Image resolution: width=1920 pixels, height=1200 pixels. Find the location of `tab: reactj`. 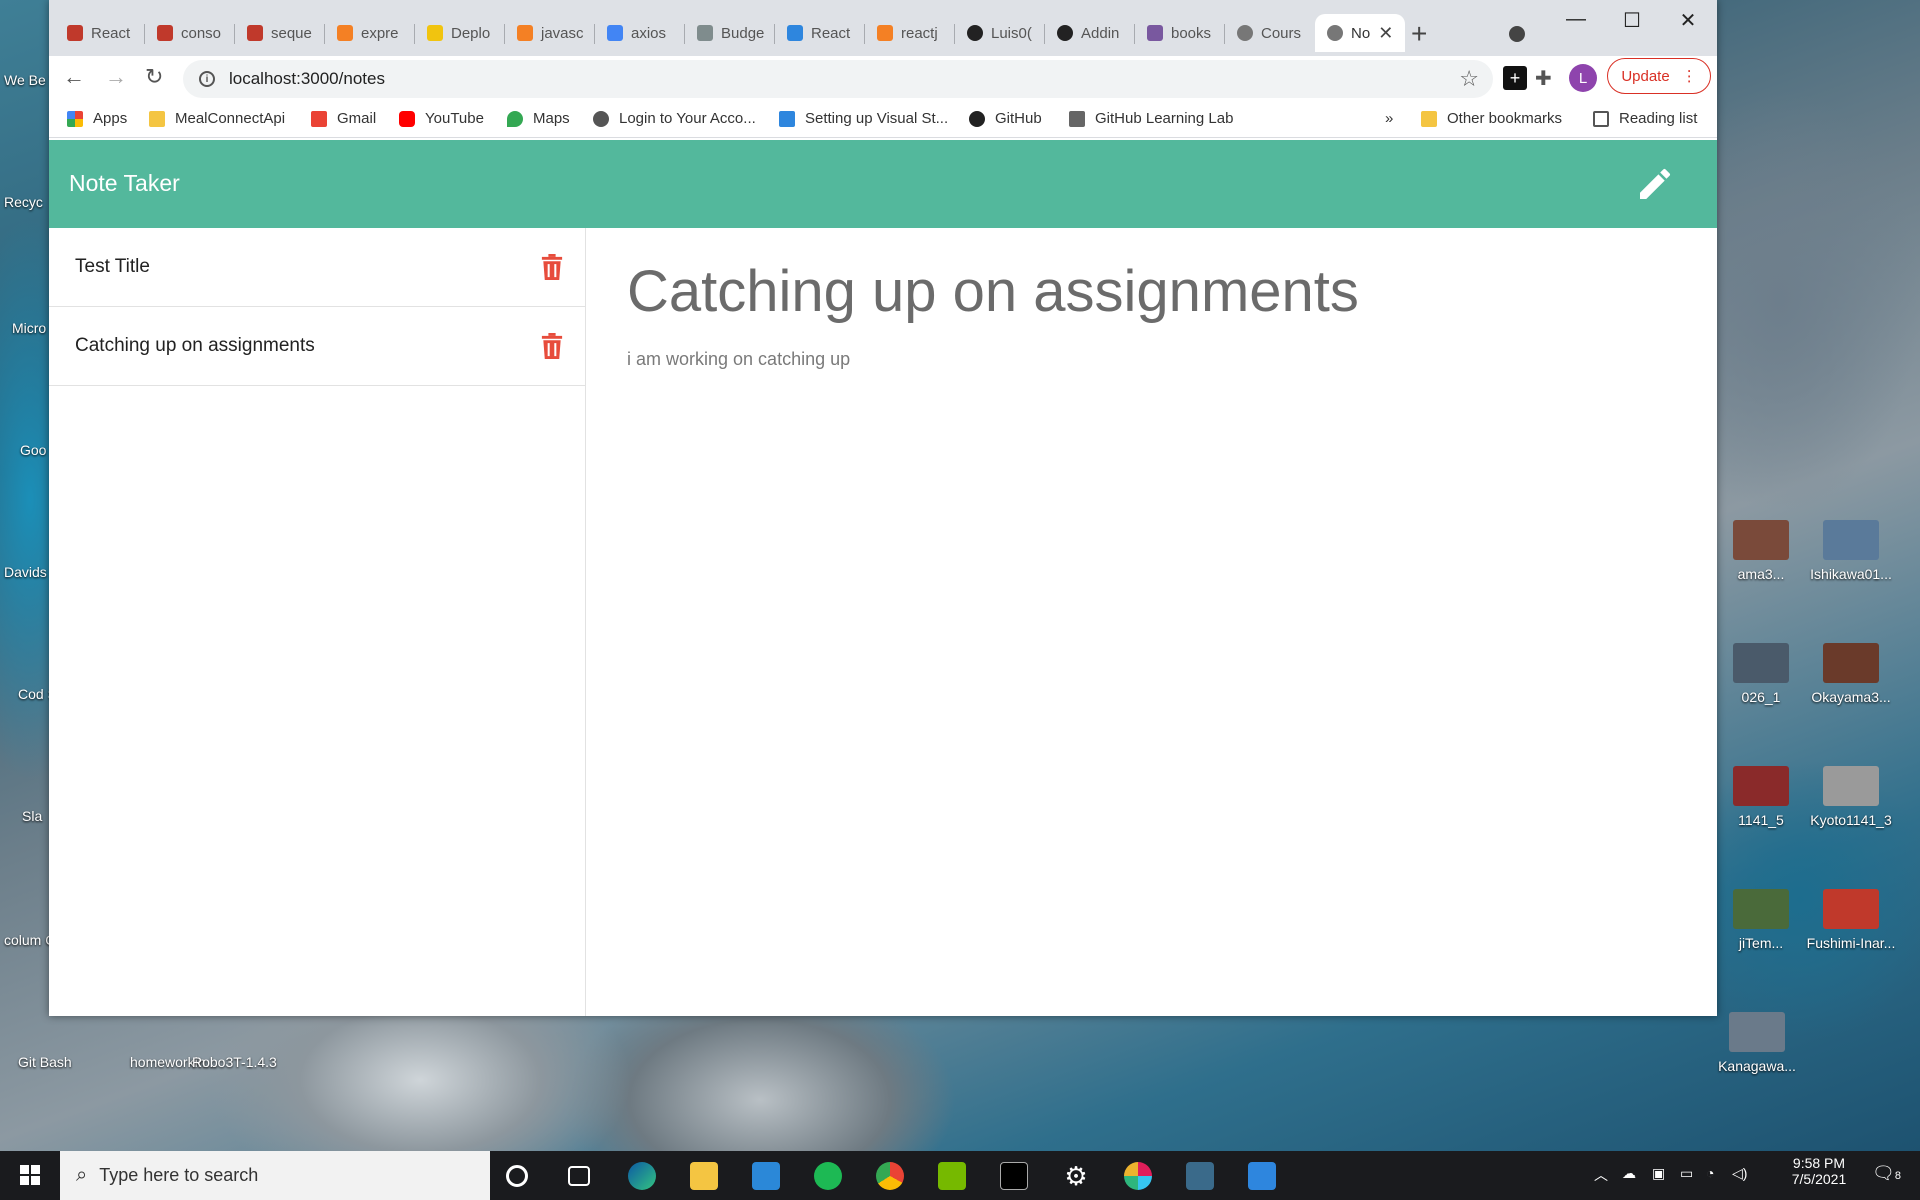

tab: reactj is located at coordinates (910, 33).